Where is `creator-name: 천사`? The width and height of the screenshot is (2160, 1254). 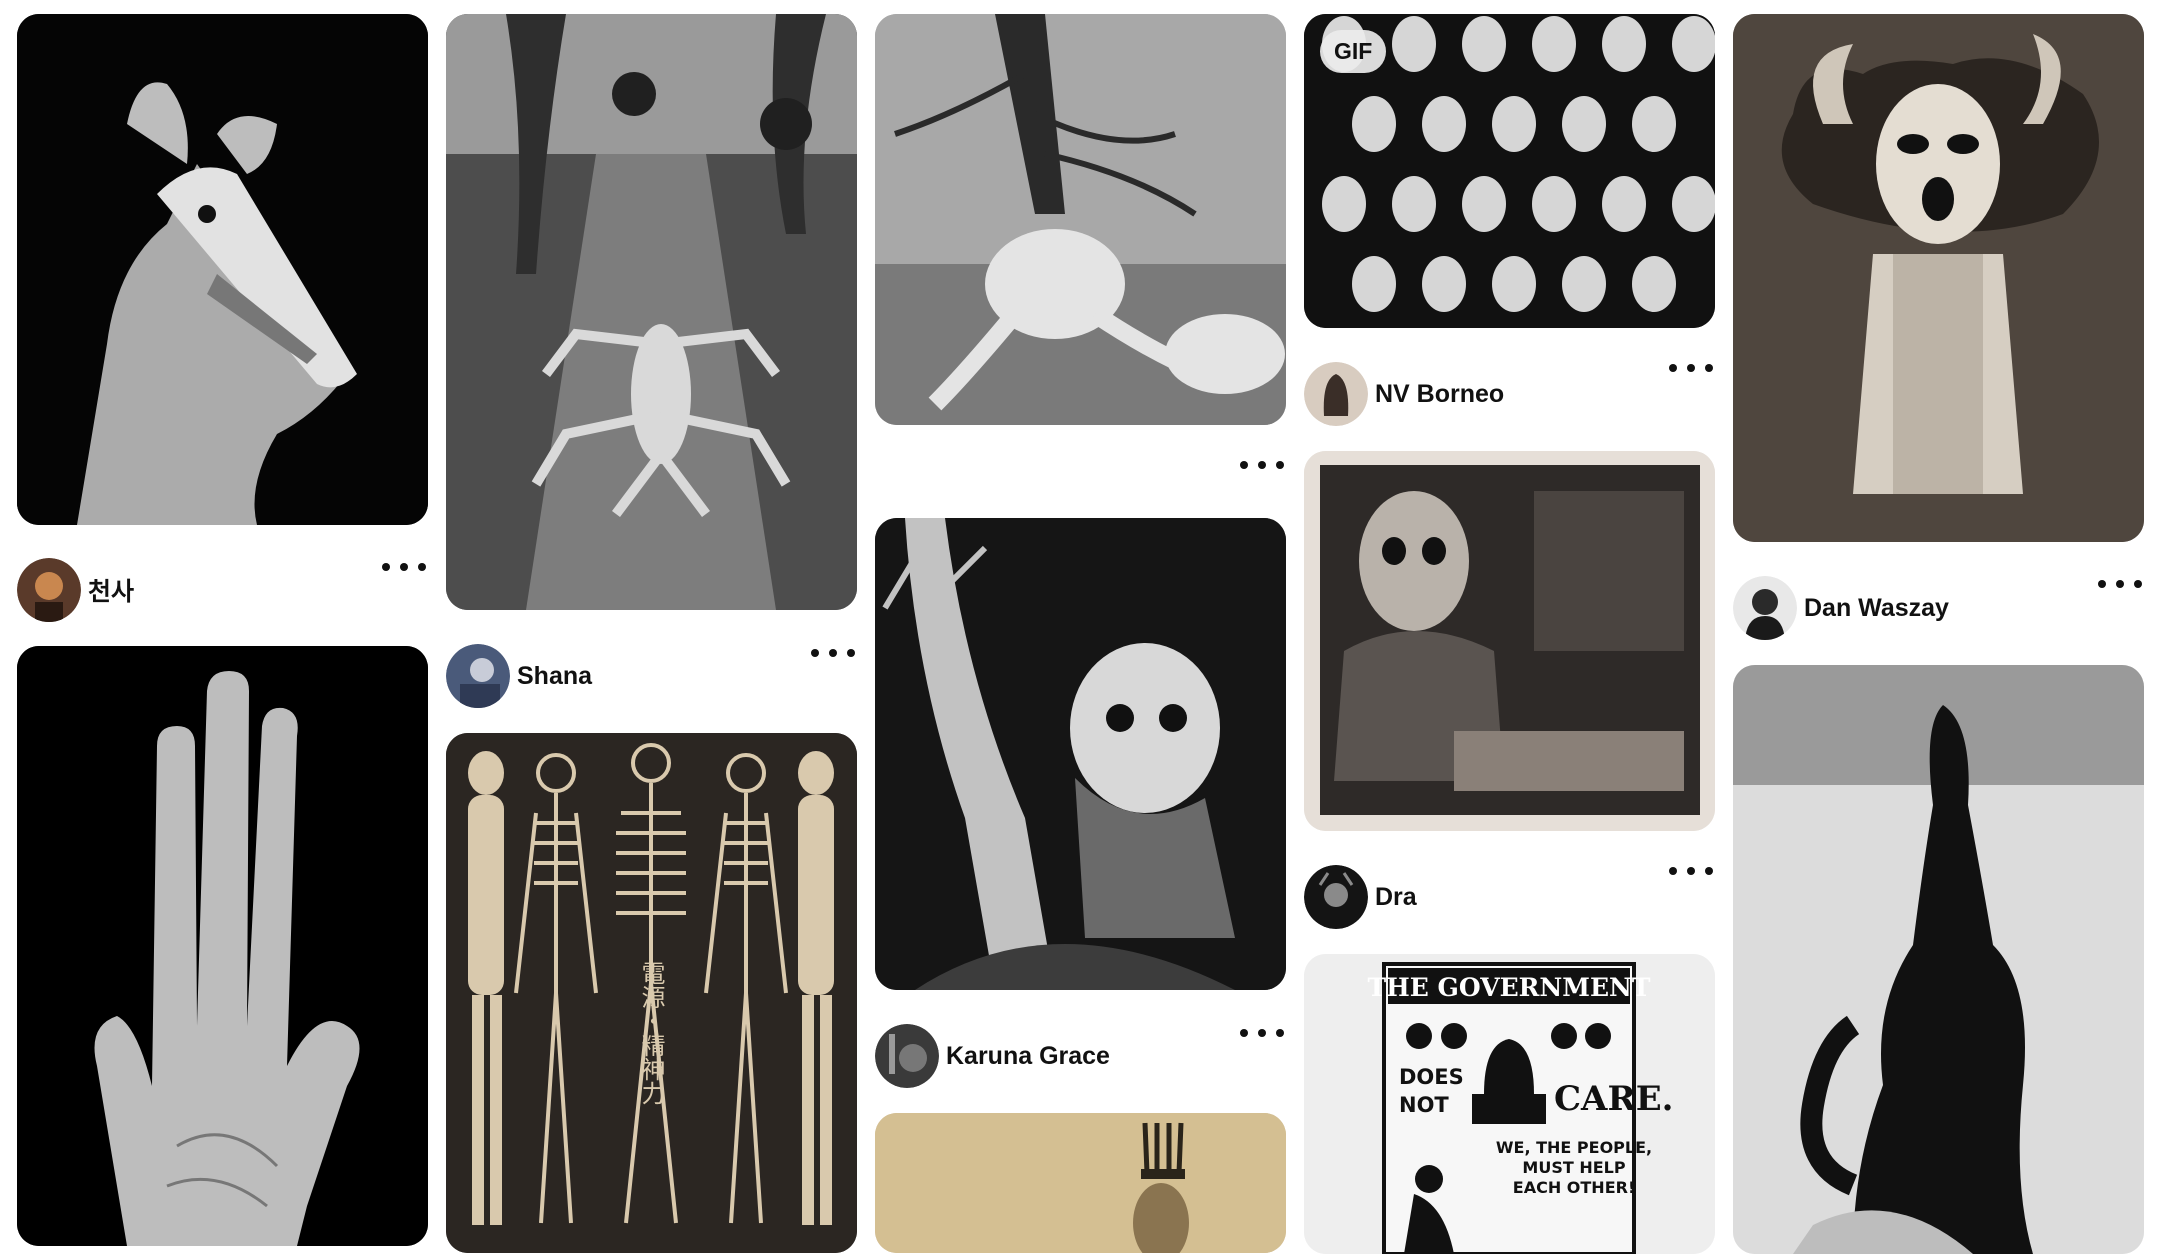
creator-name: 천사 is located at coordinates (111, 590).